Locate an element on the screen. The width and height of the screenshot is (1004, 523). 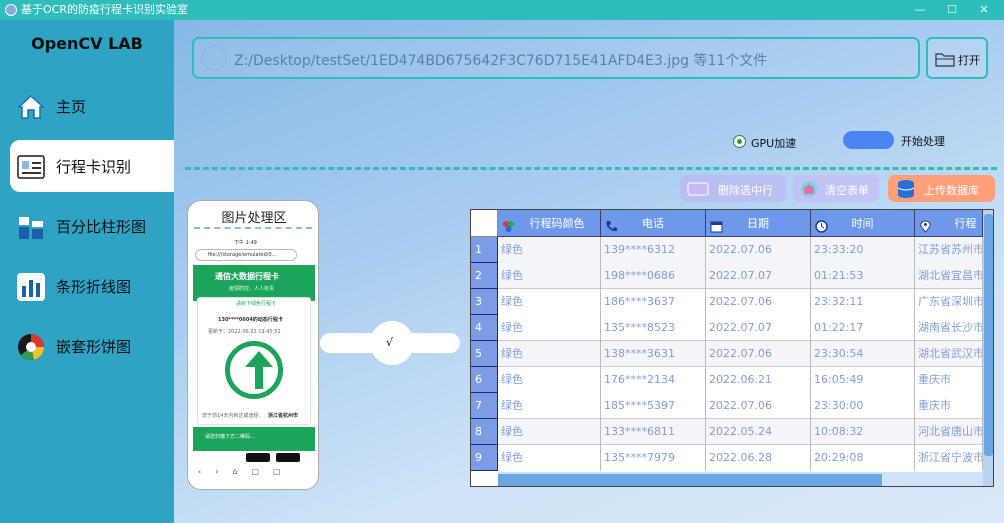
row-header: 3 is located at coordinates (484, 302).